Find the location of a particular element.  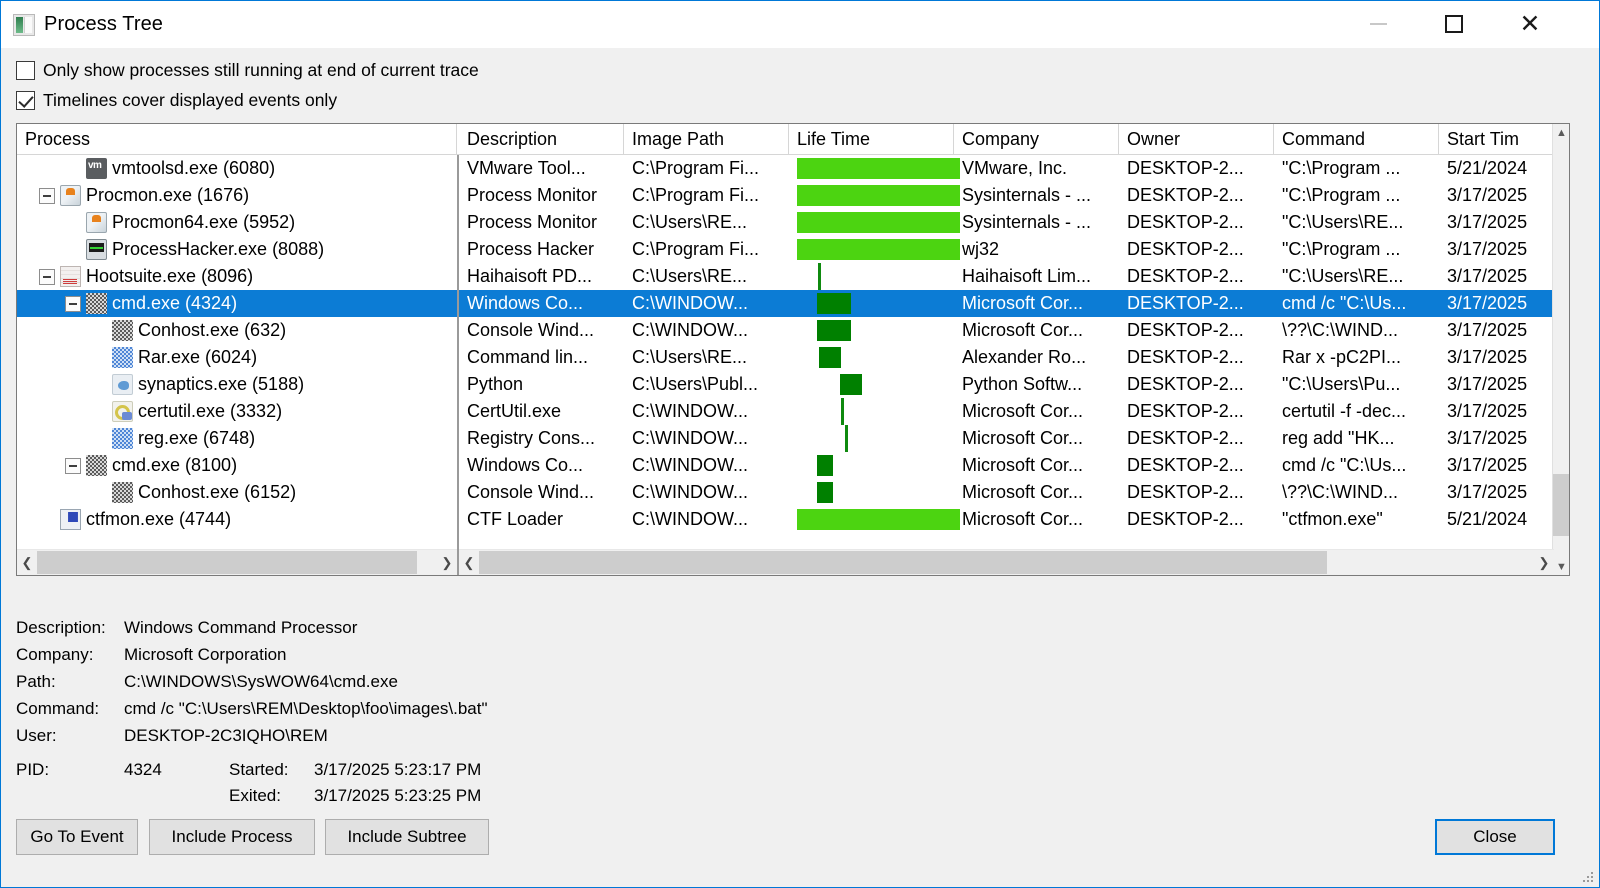

resize-grip is located at coordinates (1588, 877).